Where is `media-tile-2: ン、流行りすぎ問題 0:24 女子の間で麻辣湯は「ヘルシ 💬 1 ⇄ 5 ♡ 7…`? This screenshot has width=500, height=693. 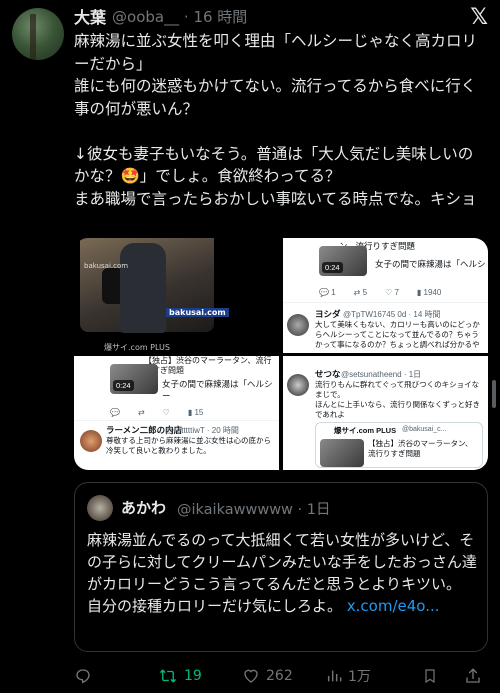
media-tile-2: ン、流行りすぎ問題 0:24 女子の間で麻辣湯は「ヘルシ 💬 1 ⇄ 5 ♡ 7… is located at coordinates (385, 295).